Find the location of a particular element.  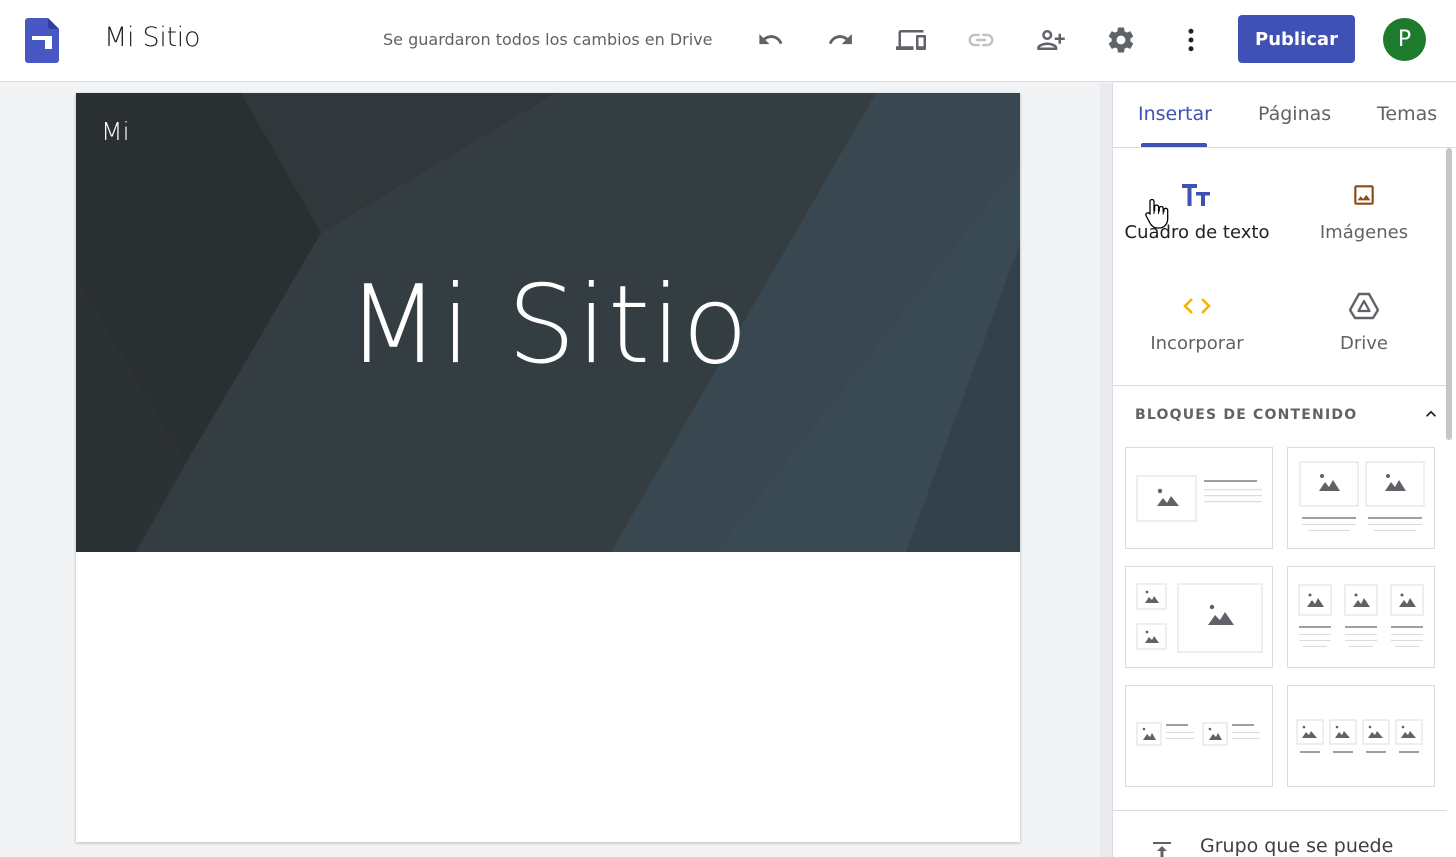

layout-preview-two-images is located at coordinates (1362, 496).